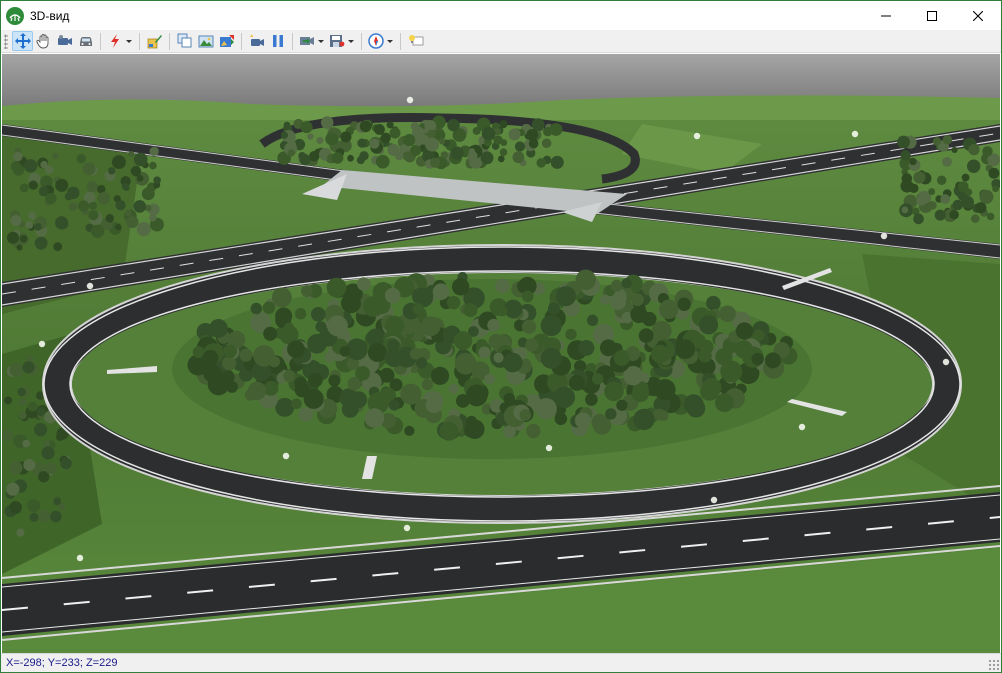 The height and width of the screenshot is (673, 1002). What do you see at coordinates (205, 41) in the screenshot?
I see `landscape-button` at bounding box center [205, 41].